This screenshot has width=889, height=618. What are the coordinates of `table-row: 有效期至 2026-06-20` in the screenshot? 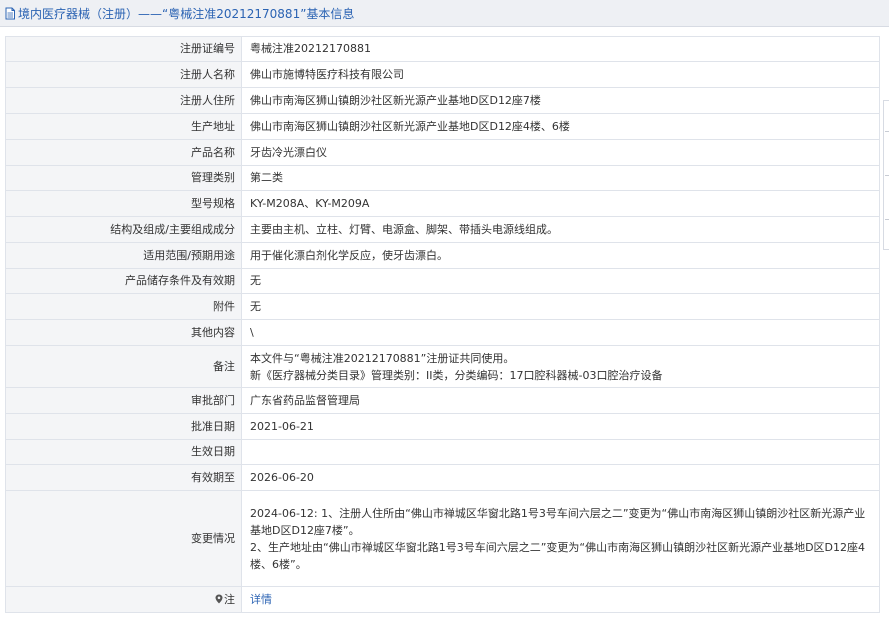 It's located at (442, 477).